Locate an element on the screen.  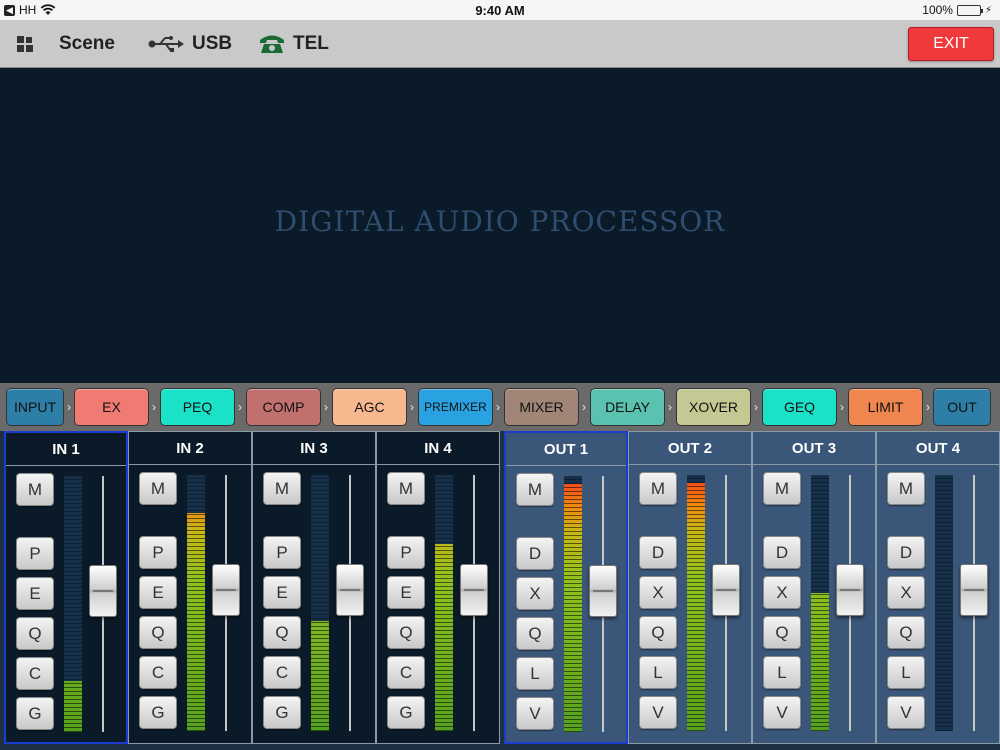
tel-button: TEL is located at coordinates (294, 44).